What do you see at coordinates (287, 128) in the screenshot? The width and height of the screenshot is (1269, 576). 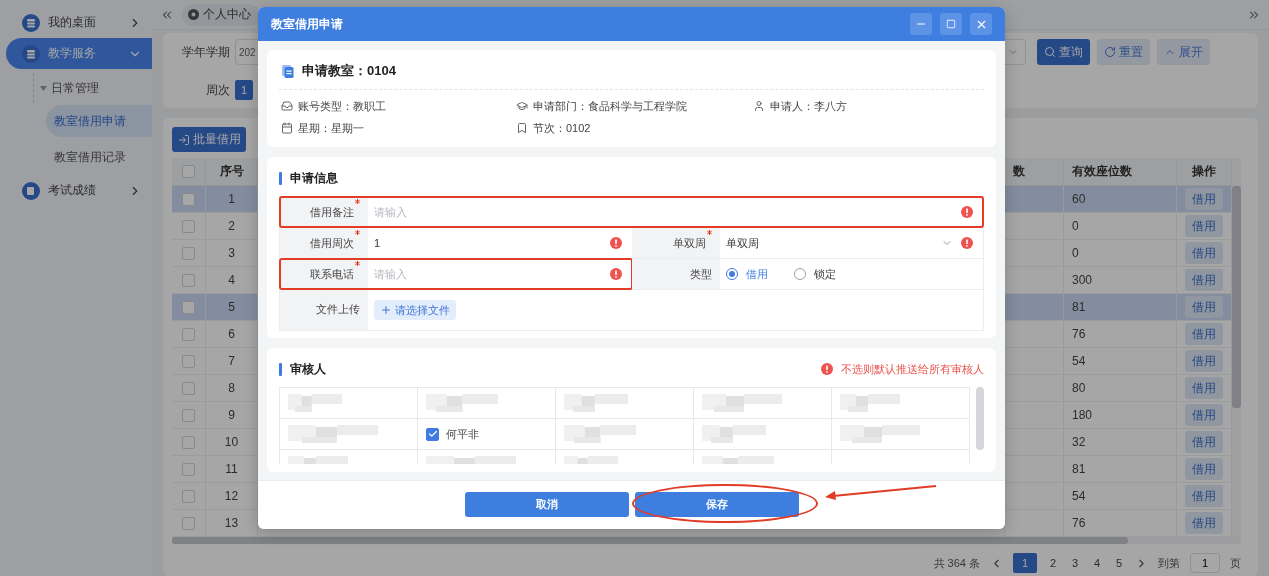 I see `calendar-icon` at bounding box center [287, 128].